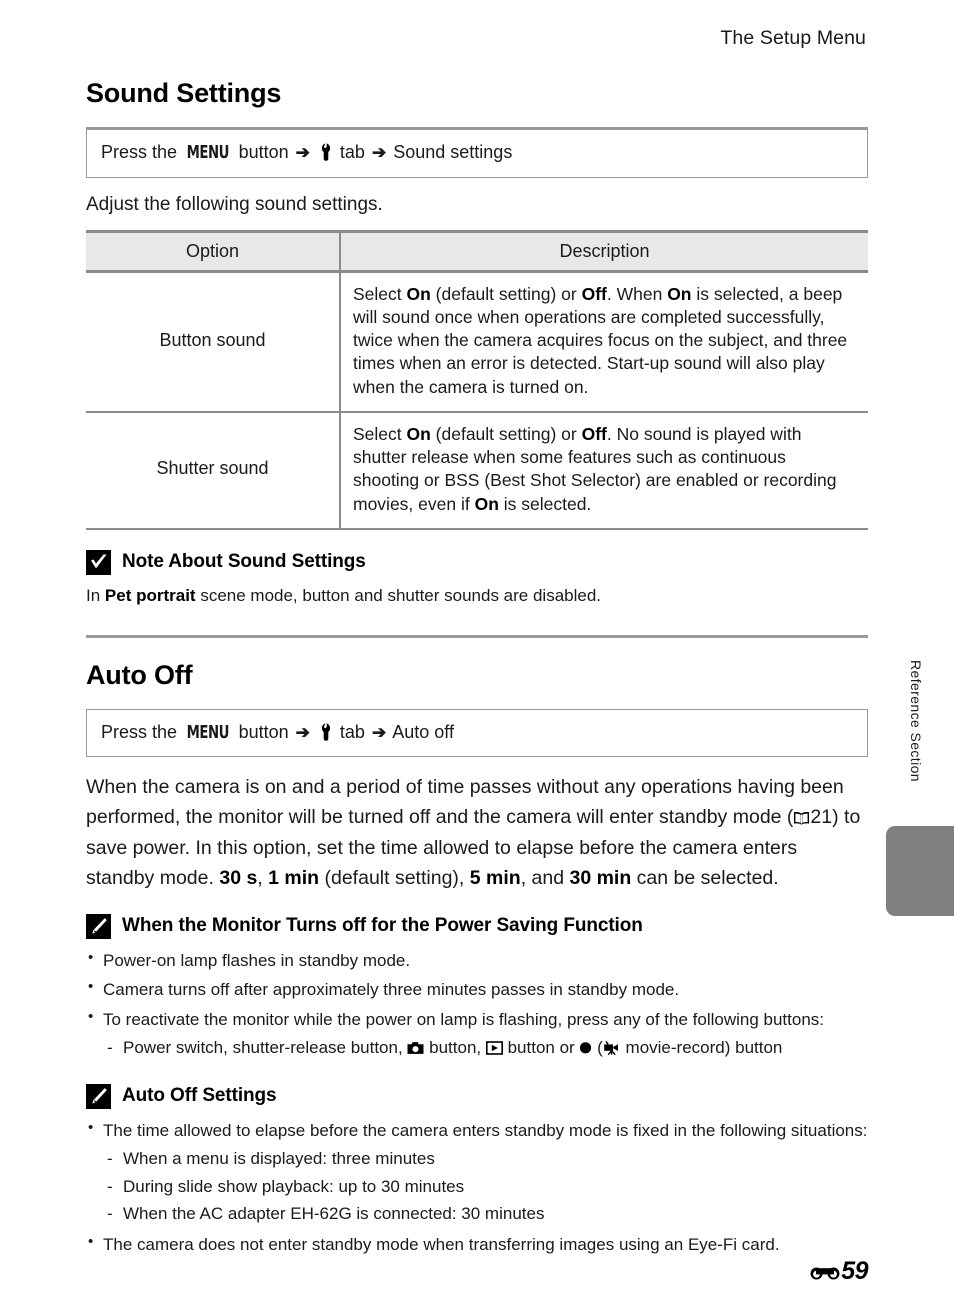 The image size is (954, 1314). I want to click on column-header-option: Option, so click(213, 251).